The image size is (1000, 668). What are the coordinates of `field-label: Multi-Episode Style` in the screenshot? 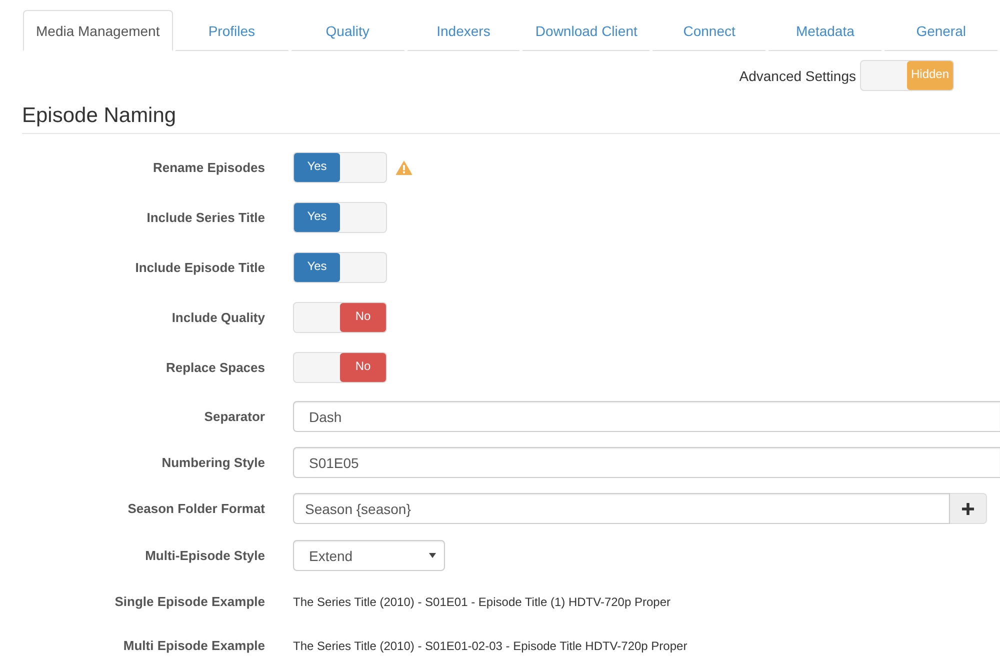 It's located at (205, 555).